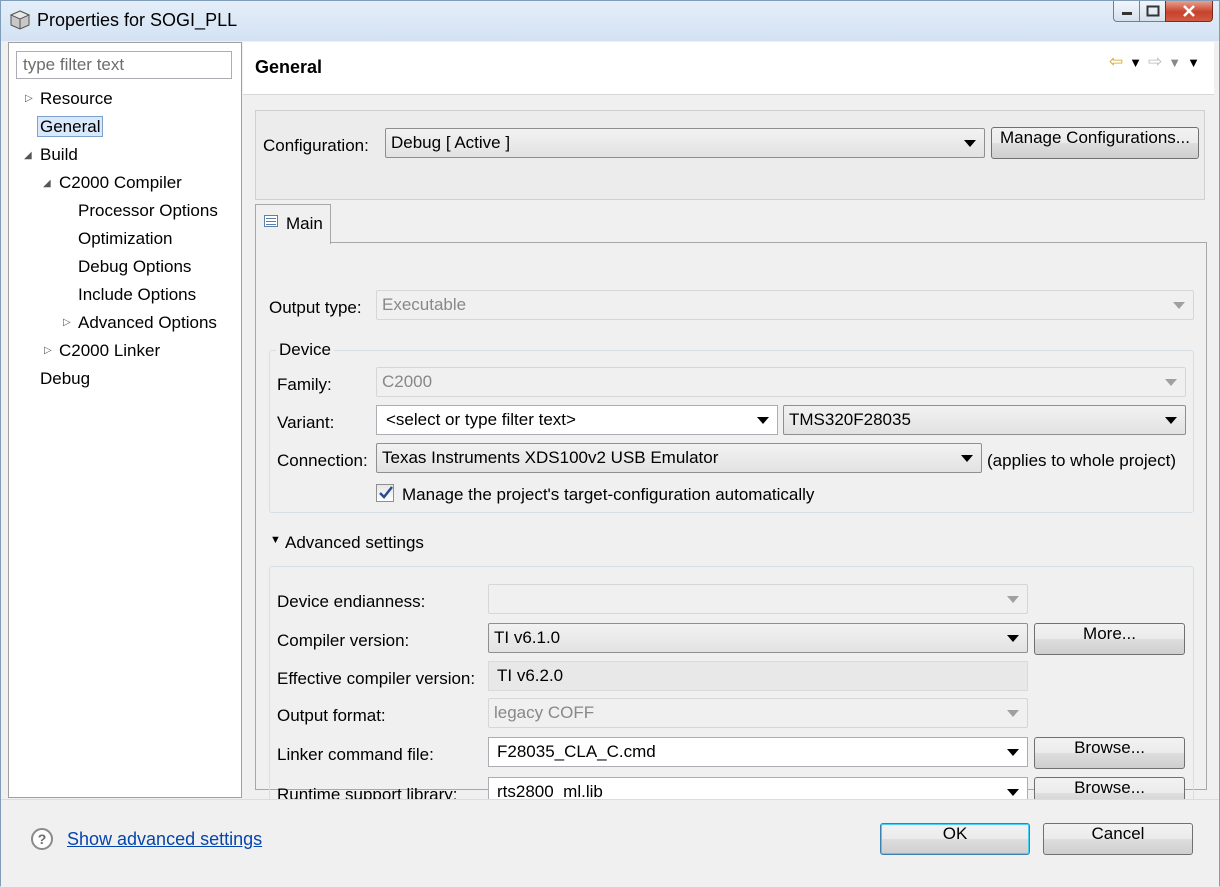 The height and width of the screenshot is (887, 1220). Describe the element at coordinates (70, 127) in the screenshot. I see `tree-item-general: General` at that location.